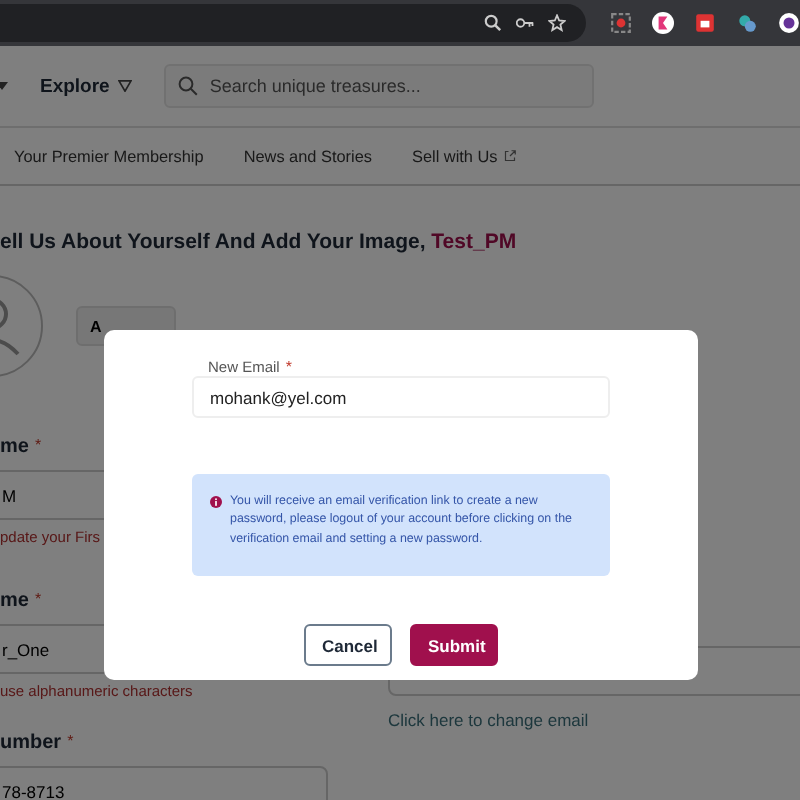  What do you see at coordinates (474, 242) in the screenshot?
I see `user-name: Test_PM` at bounding box center [474, 242].